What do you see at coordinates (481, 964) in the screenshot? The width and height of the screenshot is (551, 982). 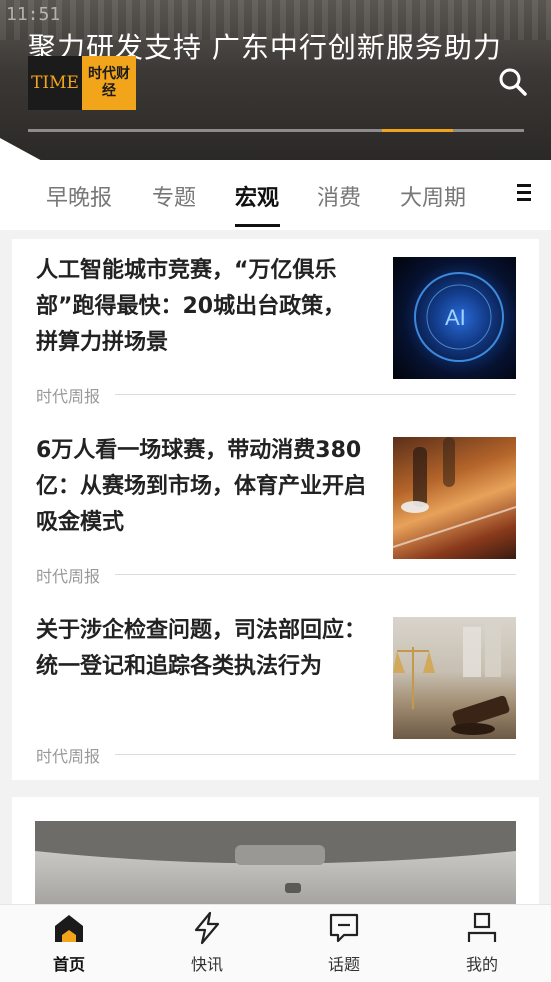 I see `nav-mine-label: 我的` at bounding box center [481, 964].